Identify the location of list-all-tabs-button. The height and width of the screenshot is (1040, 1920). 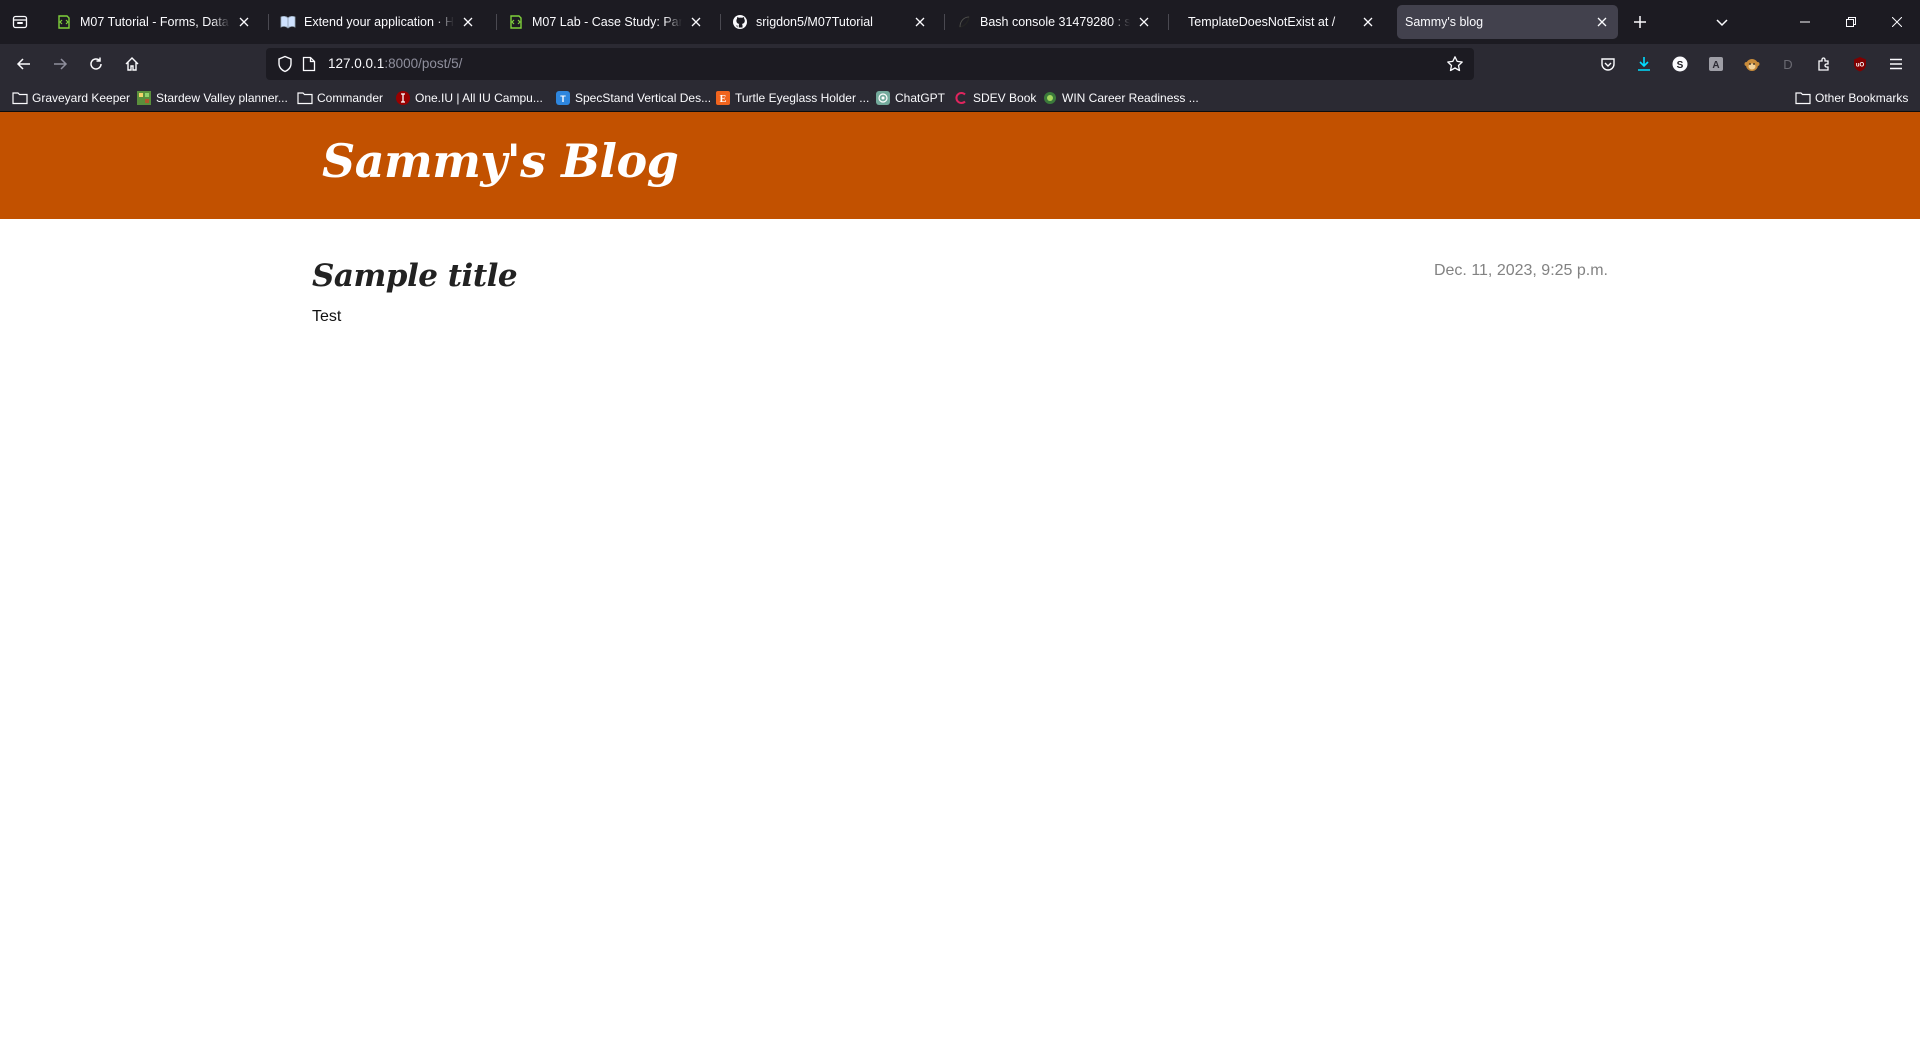
(1722, 22).